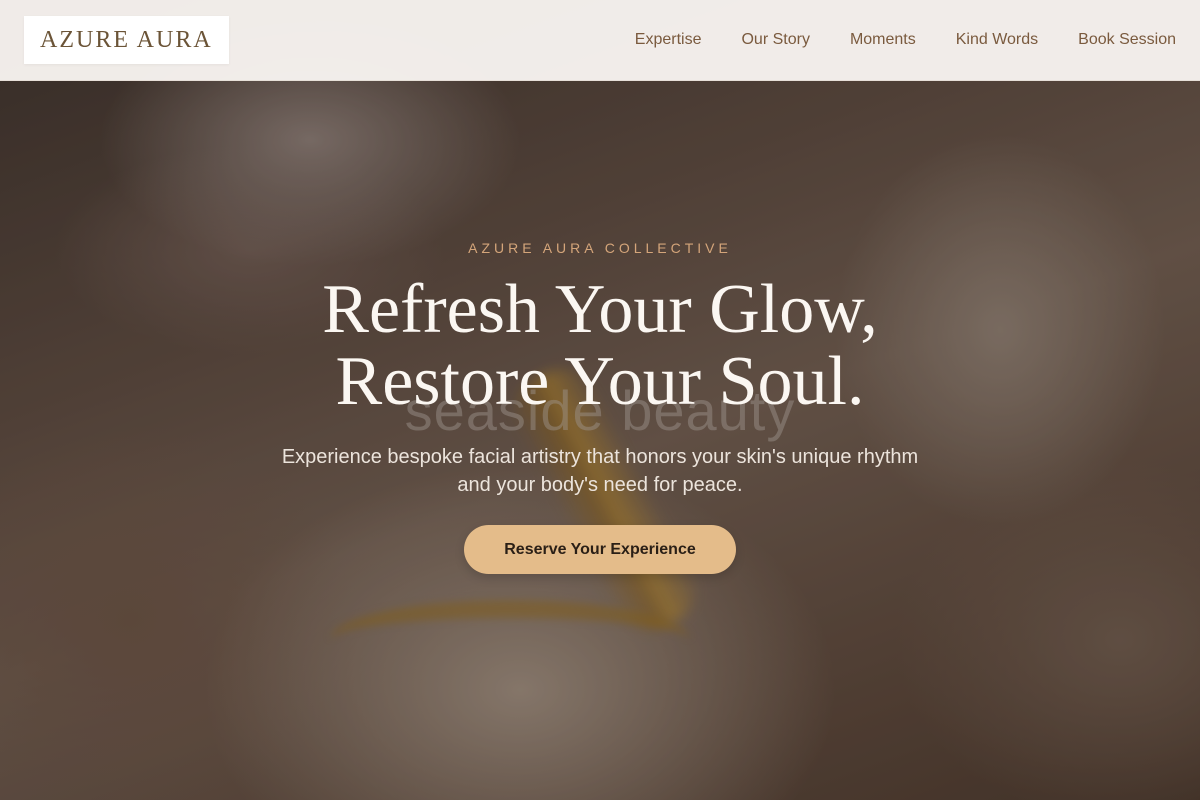  Describe the element at coordinates (775, 40) in the screenshot. I see `nav-item-our-story: Our Story` at that location.